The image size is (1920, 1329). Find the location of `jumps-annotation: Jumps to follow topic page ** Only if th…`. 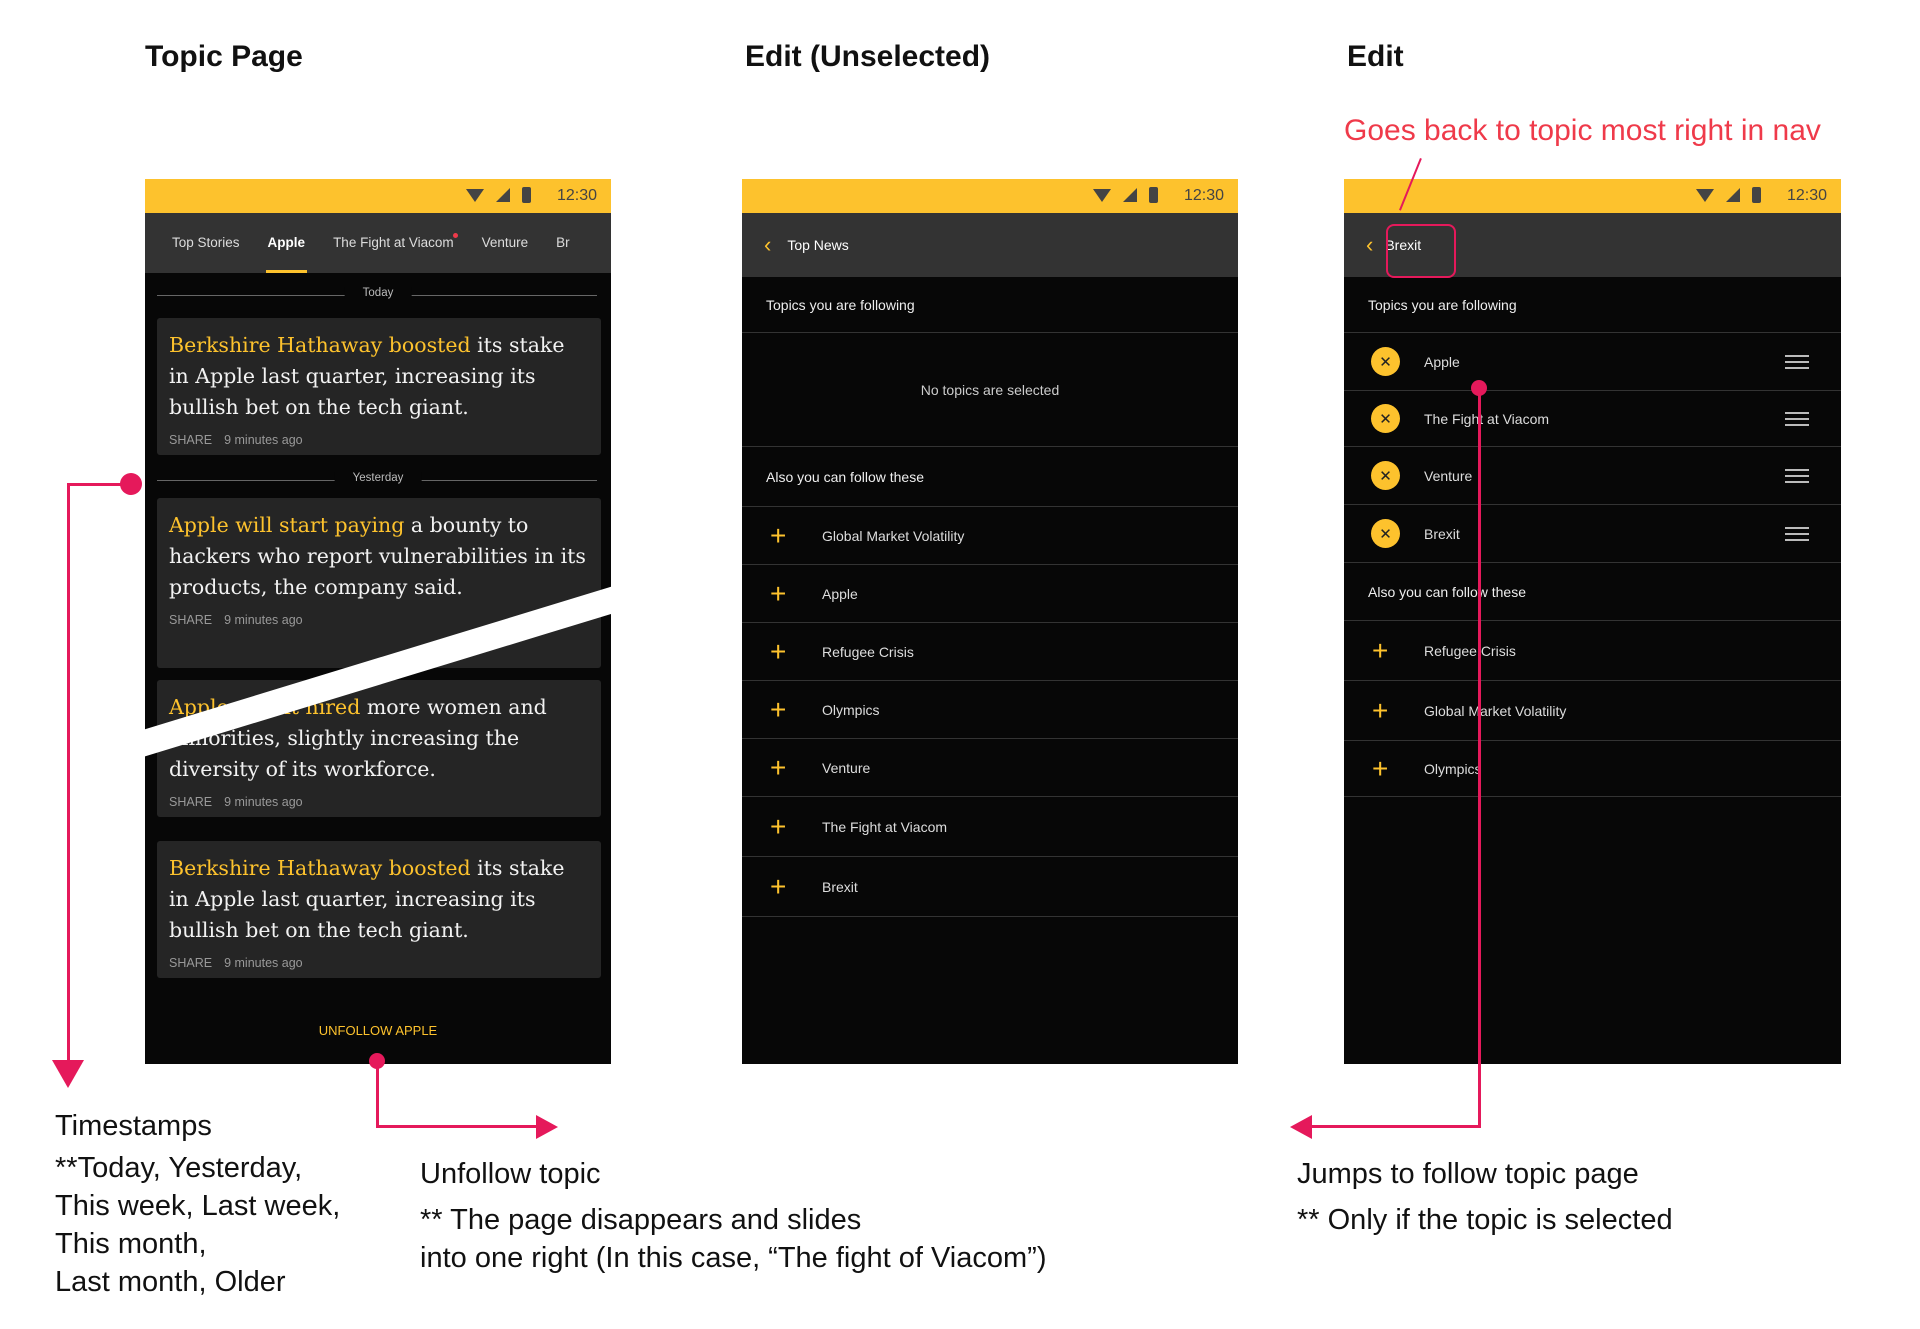

jumps-annotation: Jumps to follow topic page ** Only if th… is located at coordinates (1485, 1197).